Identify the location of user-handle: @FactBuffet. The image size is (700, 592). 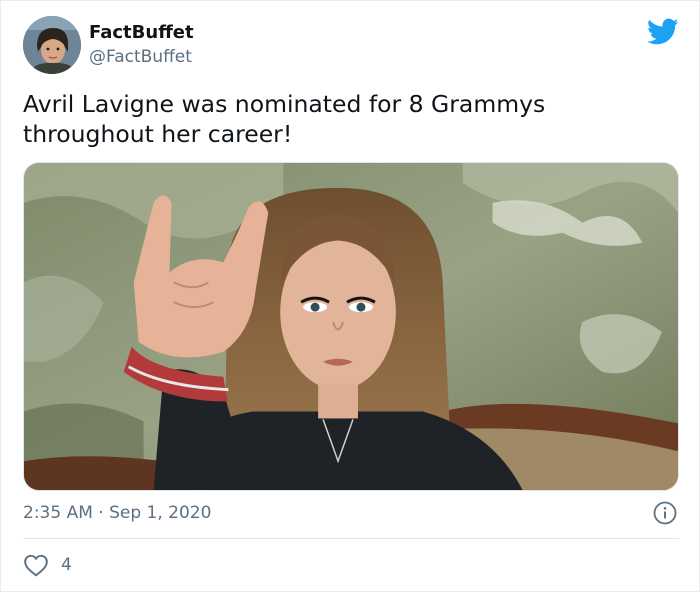
(140, 57).